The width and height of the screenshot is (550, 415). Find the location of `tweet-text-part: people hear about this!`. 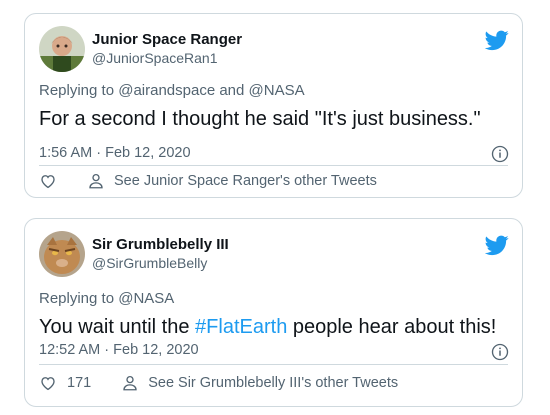

tweet-text-part: people hear about this! is located at coordinates (392, 327).